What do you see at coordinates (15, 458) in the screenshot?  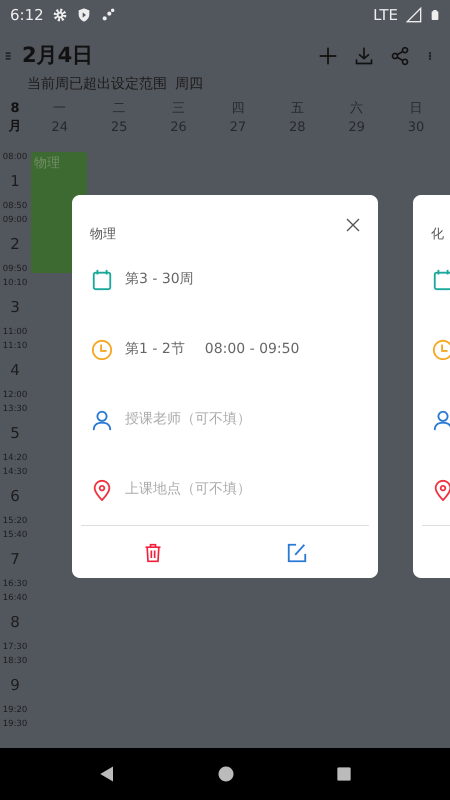 I see `period-end: 14:20` at bounding box center [15, 458].